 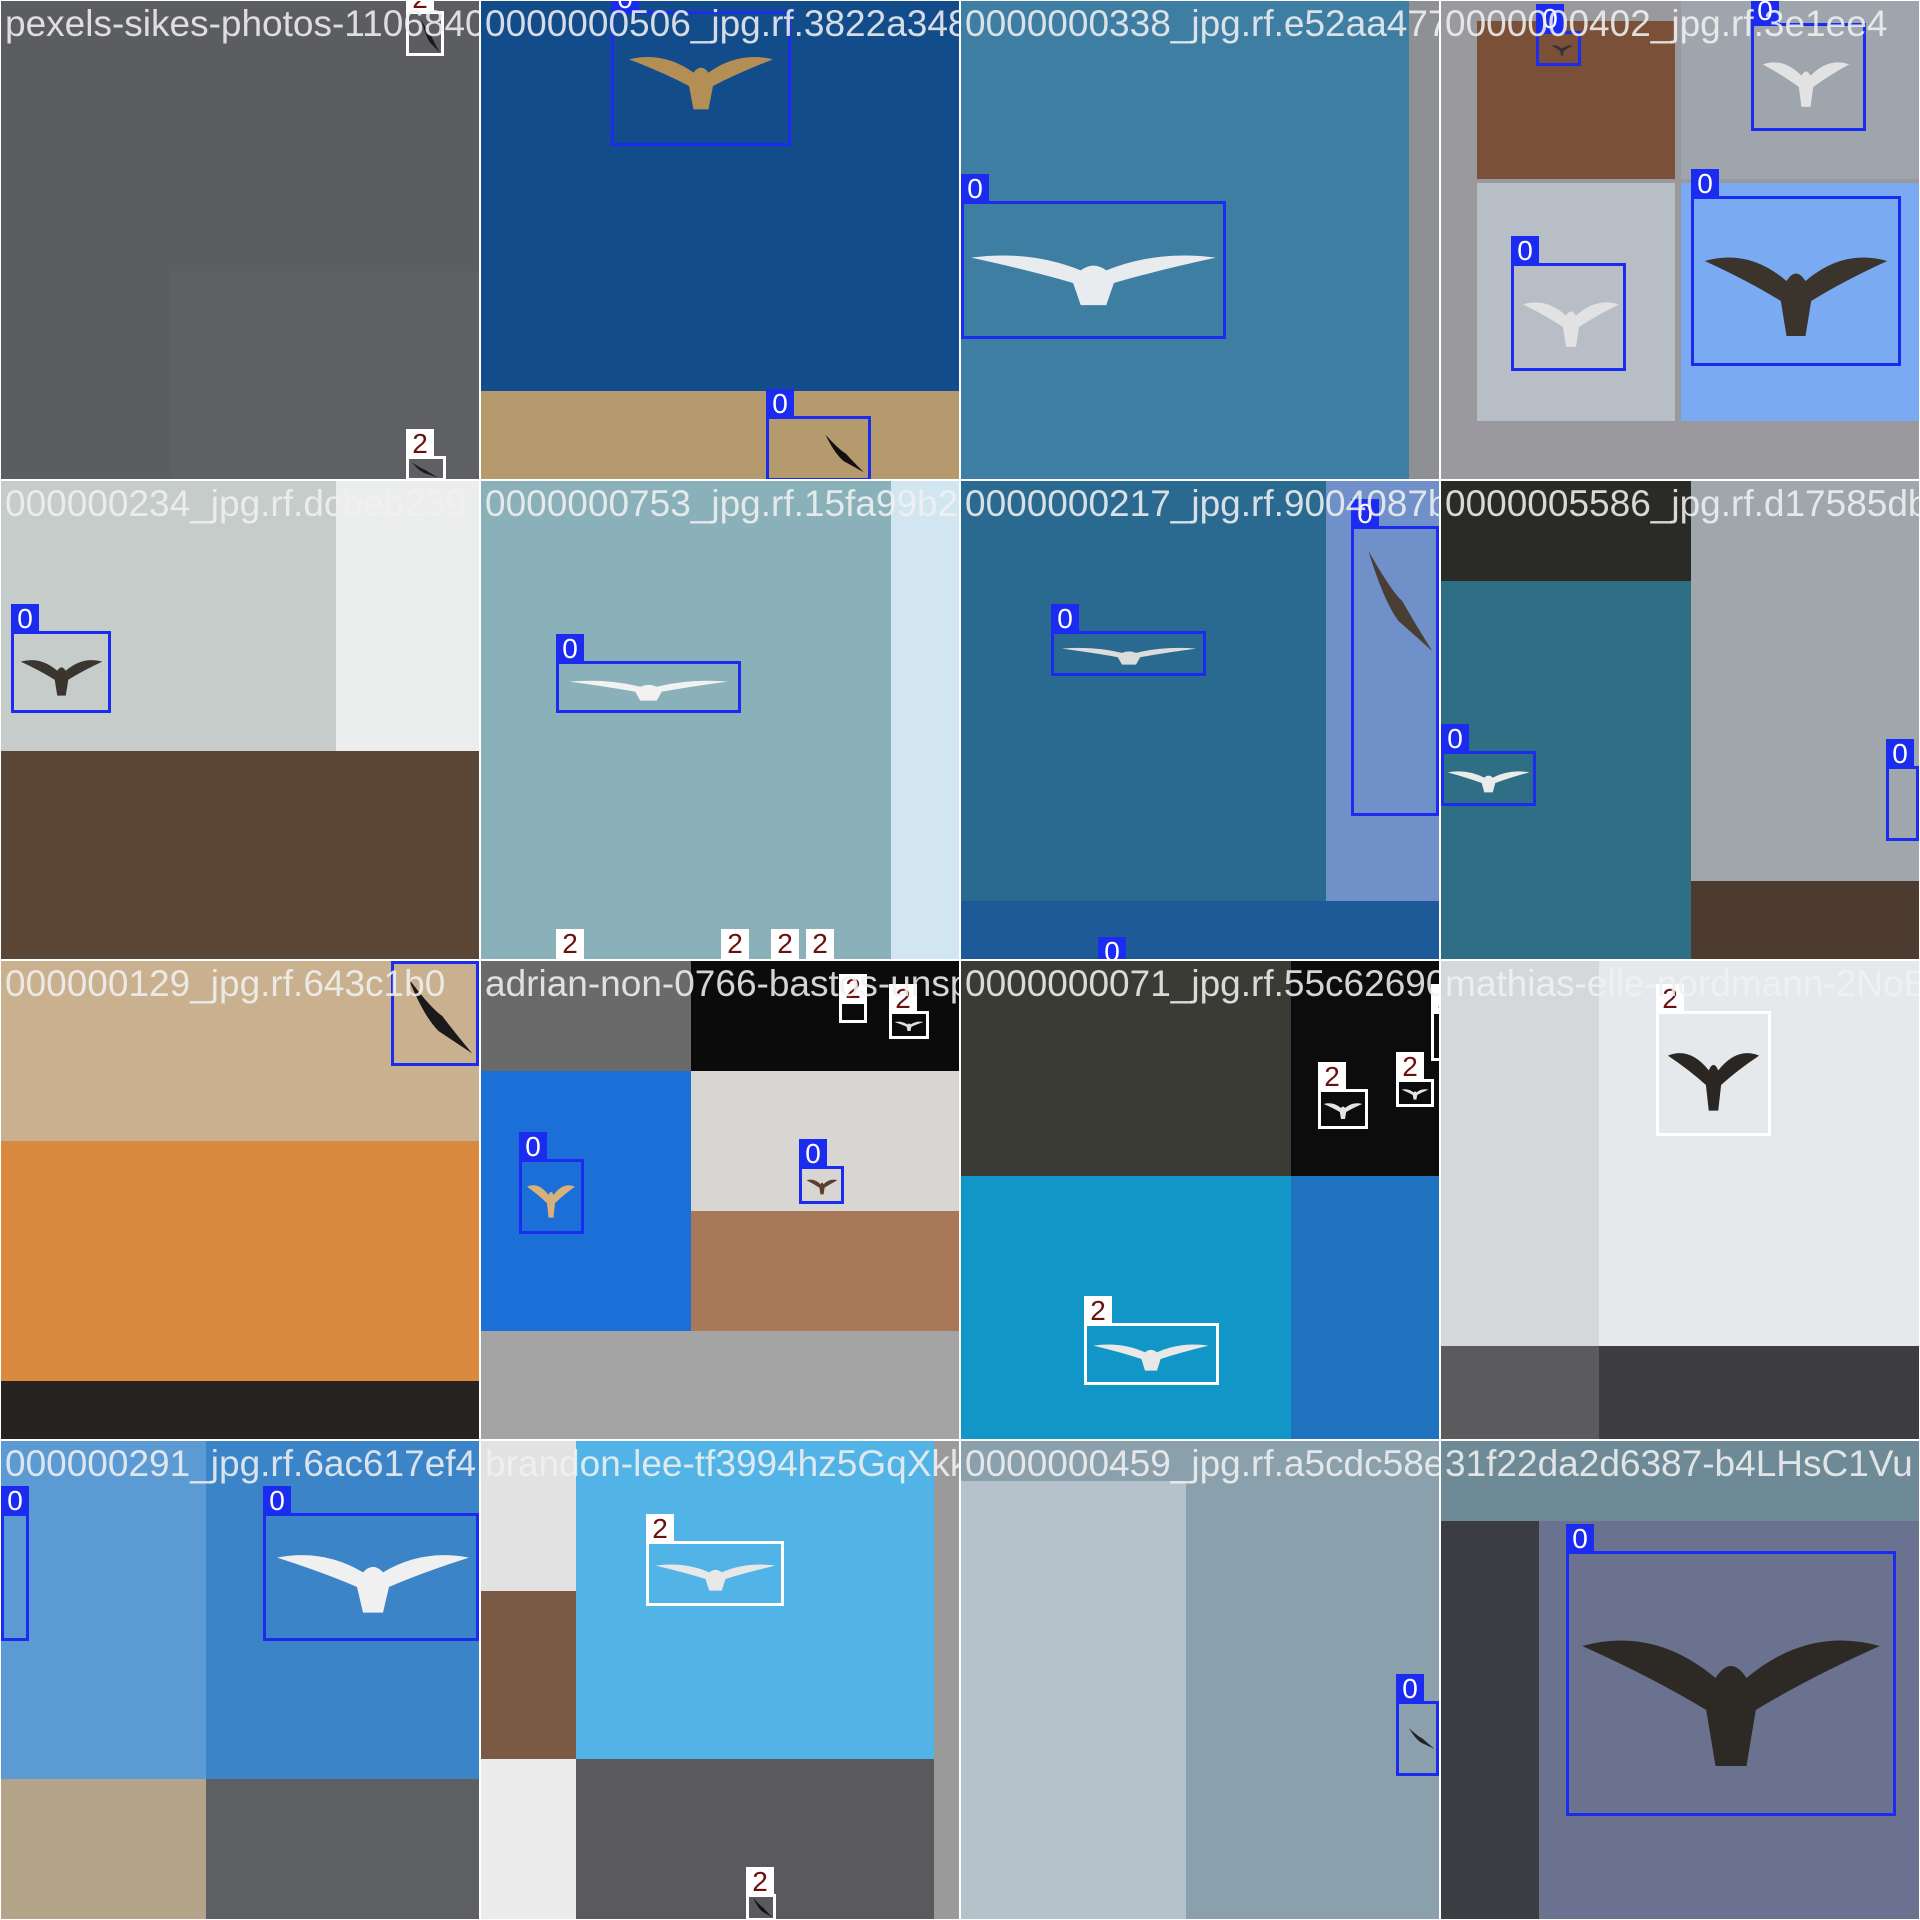 I want to click on mosaic-tile: 22pexels-sikes-photos-11068400_jpg.rf., so click(x=240, y=240).